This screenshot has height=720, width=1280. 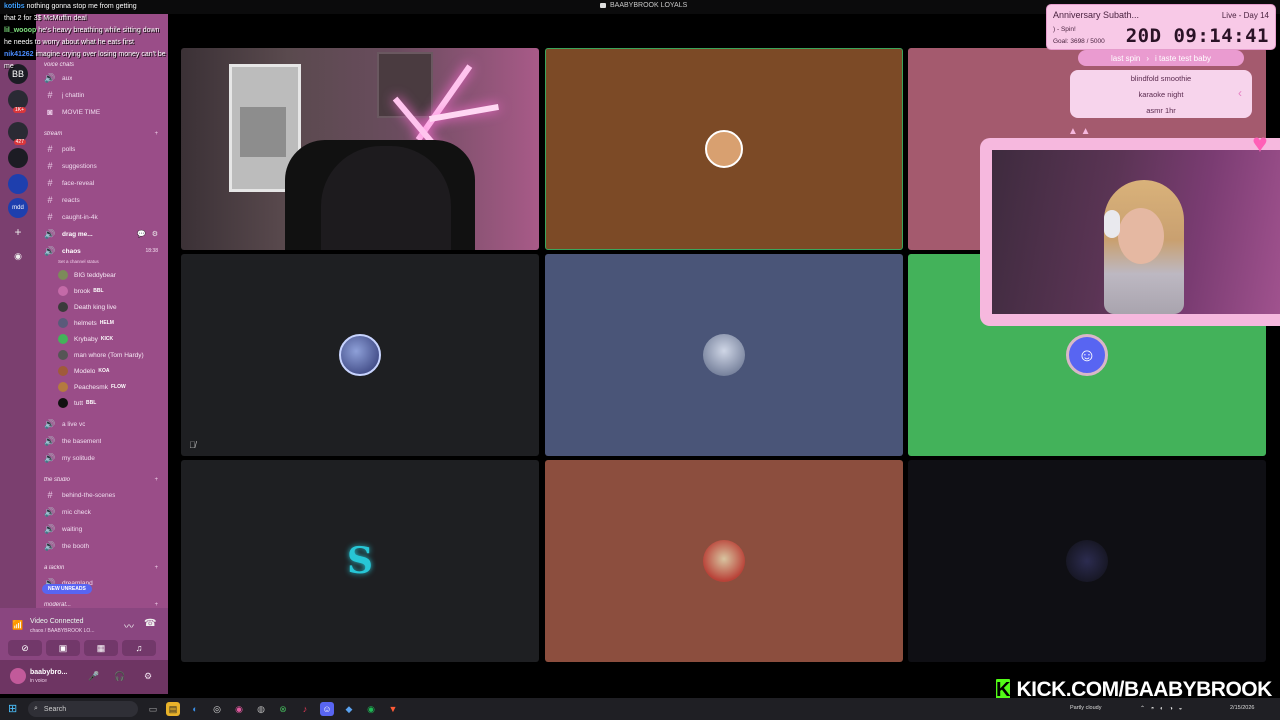 What do you see at coordinates (63, 648) in the screenshot?
I see `screen-share-button: ▣` at bounding box center [63, 648].